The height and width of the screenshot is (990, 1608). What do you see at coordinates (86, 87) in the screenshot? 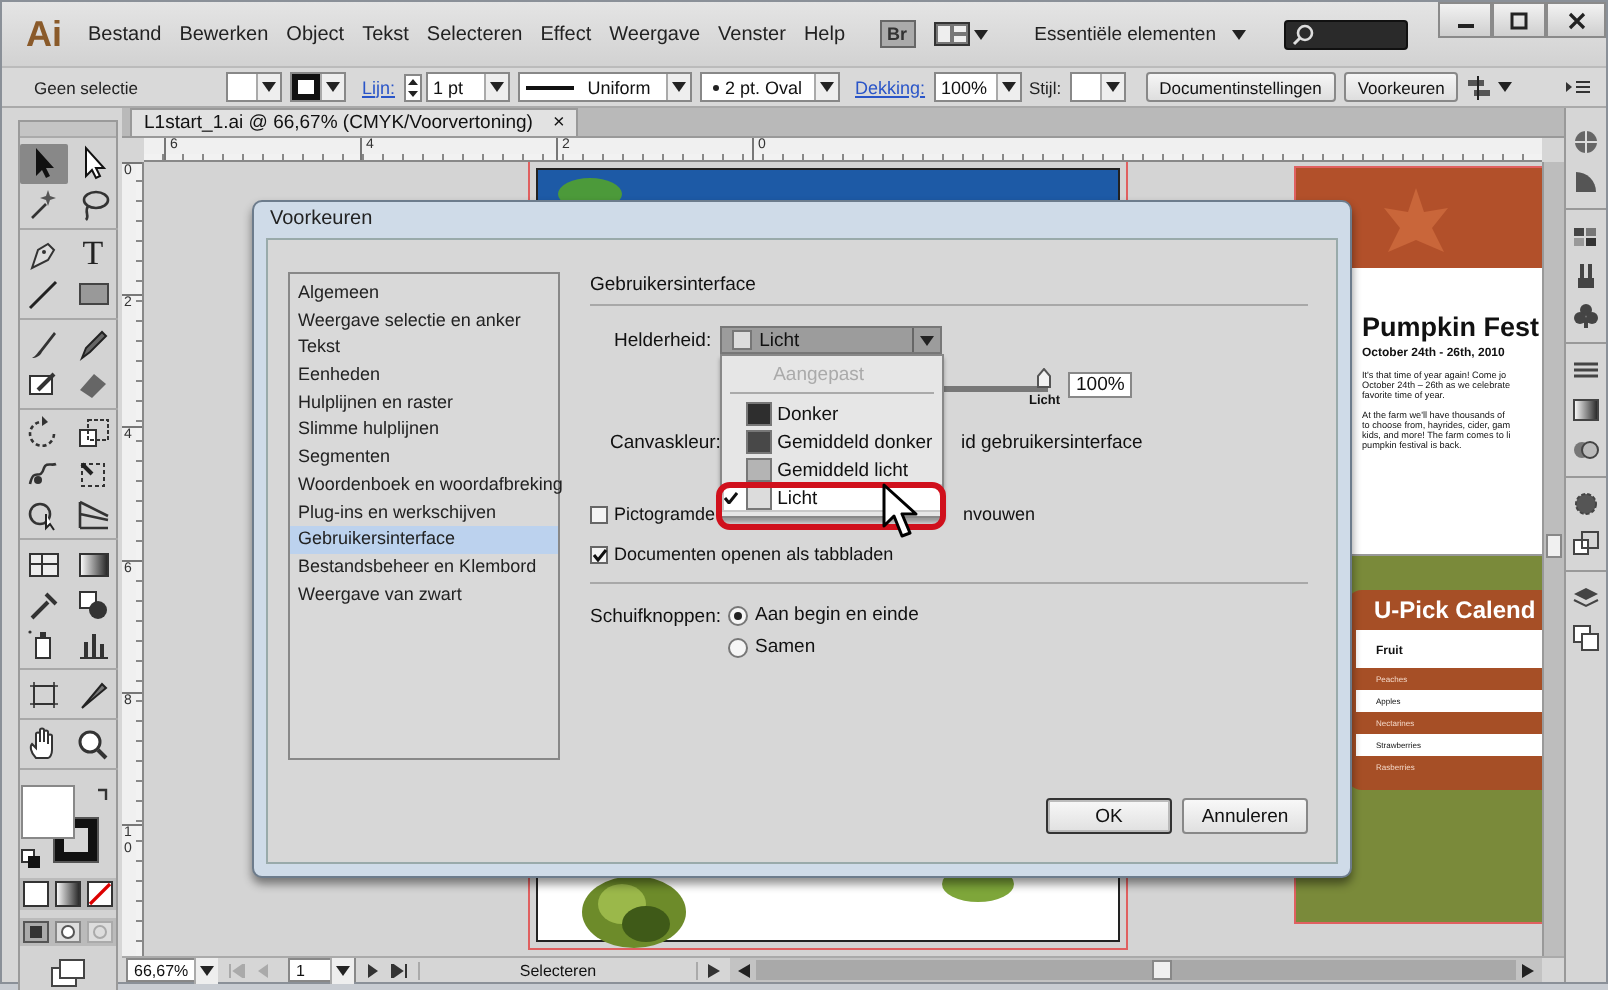
I see `selection-status: Geen selectie` at bounding box center [86, 87].